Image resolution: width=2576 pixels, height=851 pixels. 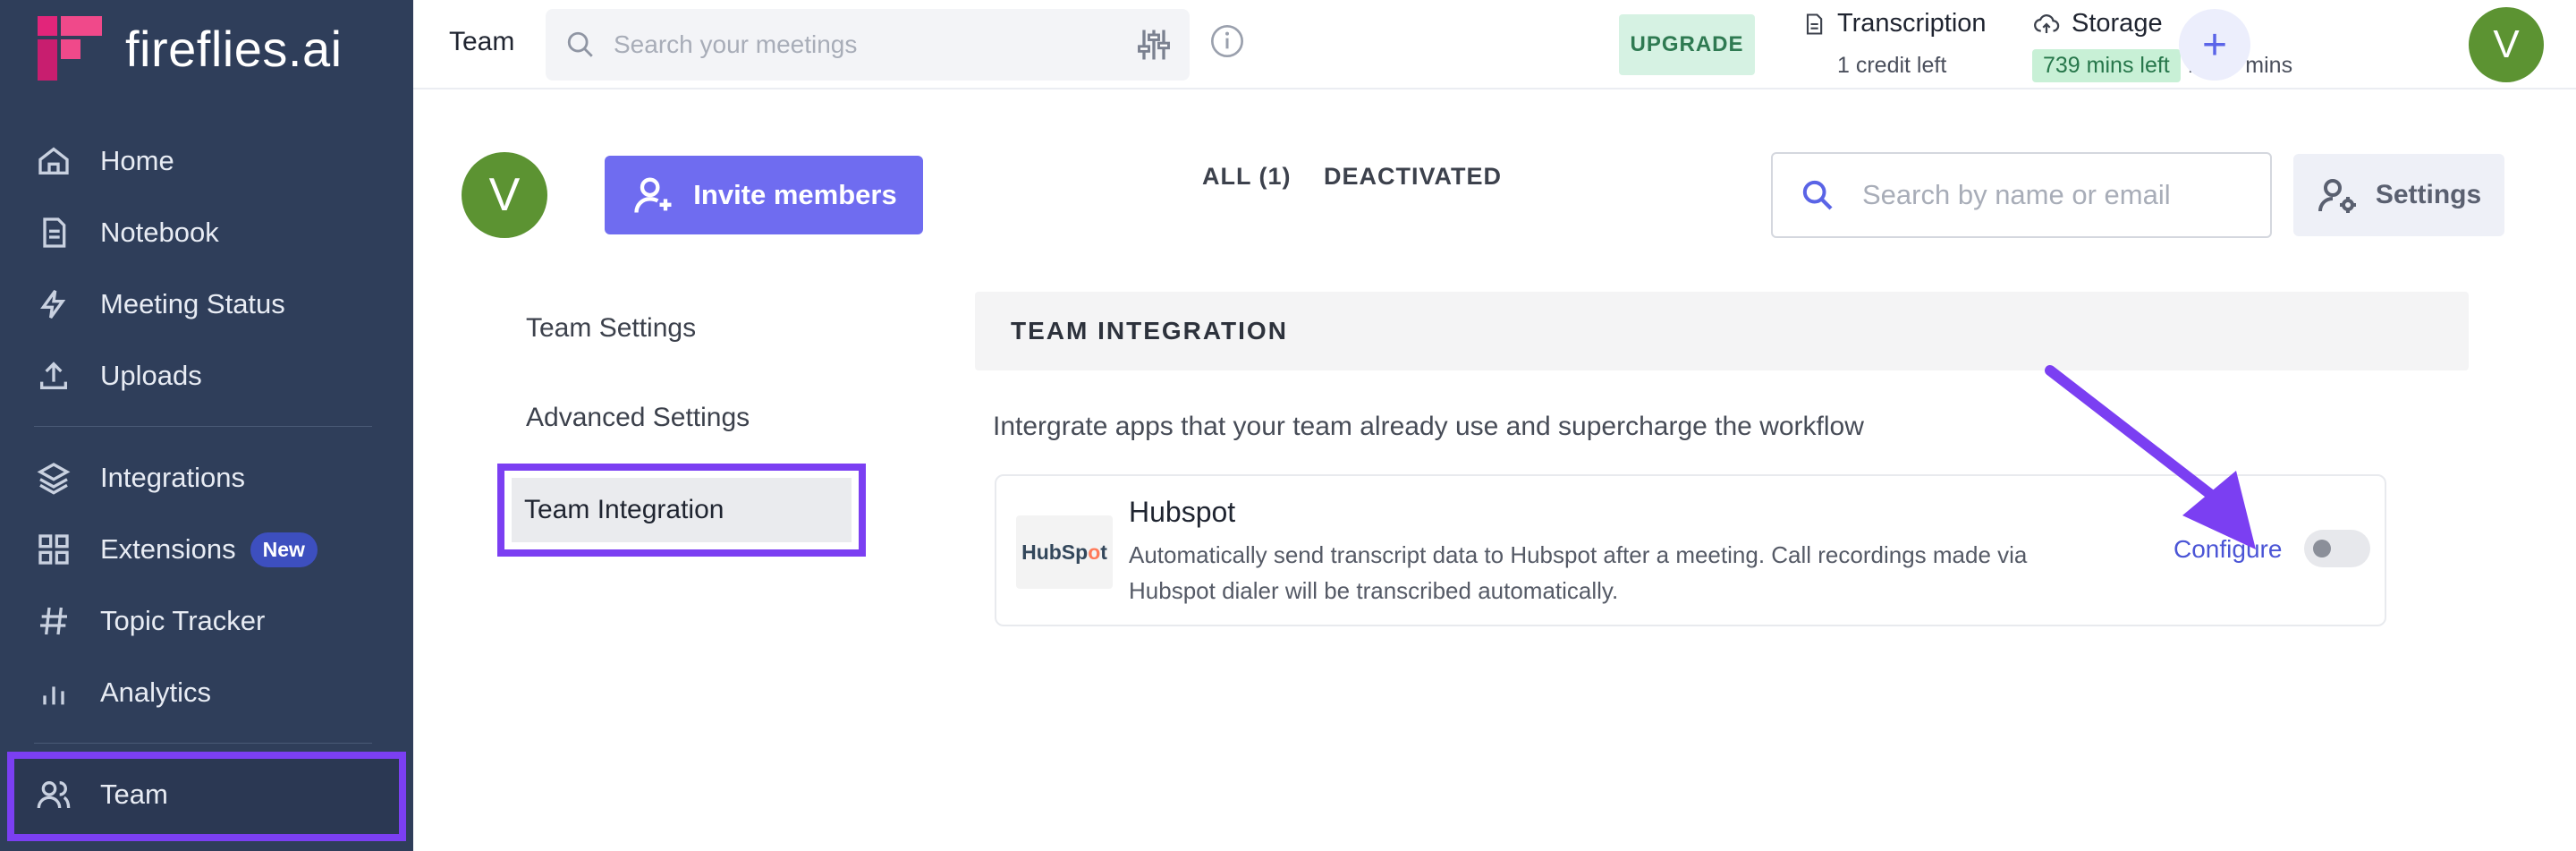 I want to click on grid-icon, so click(x=53, y=549).